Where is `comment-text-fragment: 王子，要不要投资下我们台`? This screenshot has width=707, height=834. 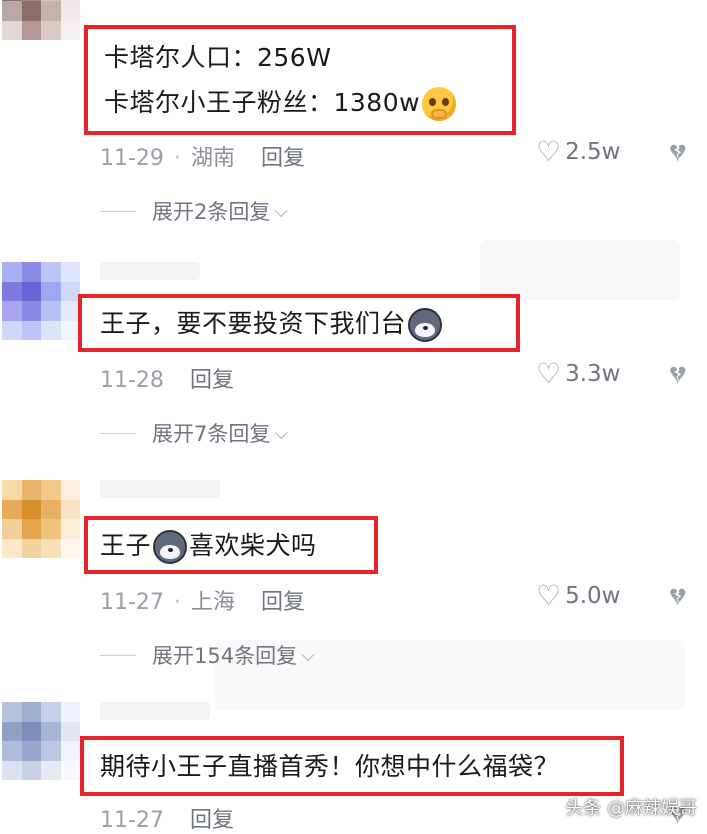
comment-text-fragment: 王子，要不要投资下我们台 is located at coordinates (253, 323).